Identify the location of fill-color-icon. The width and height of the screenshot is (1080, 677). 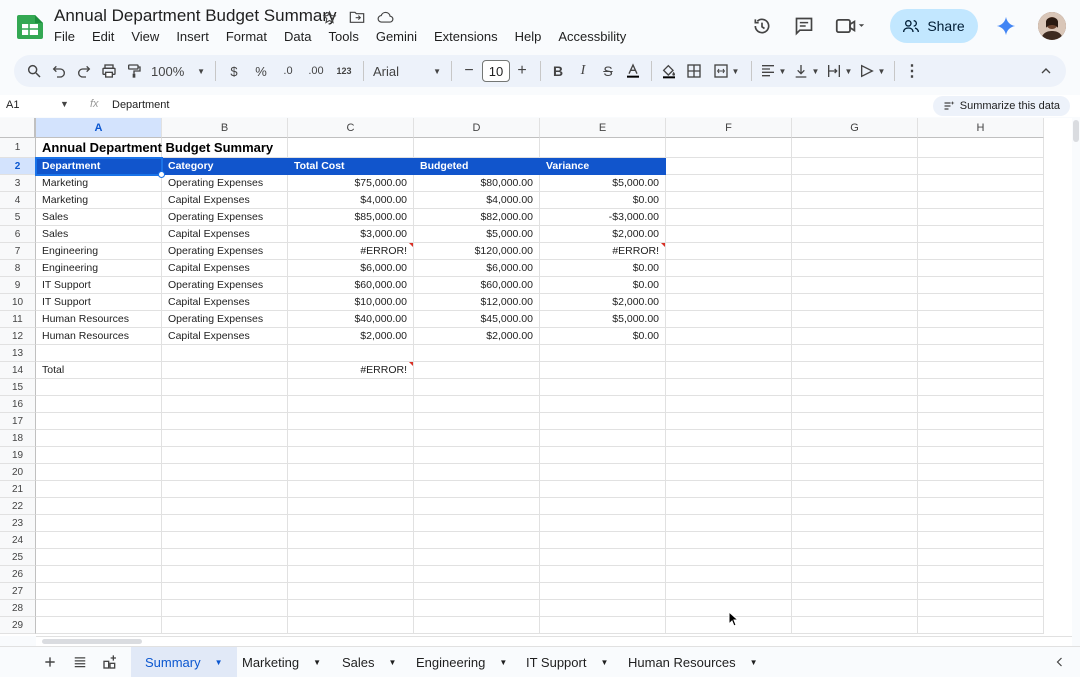
(669, 71).